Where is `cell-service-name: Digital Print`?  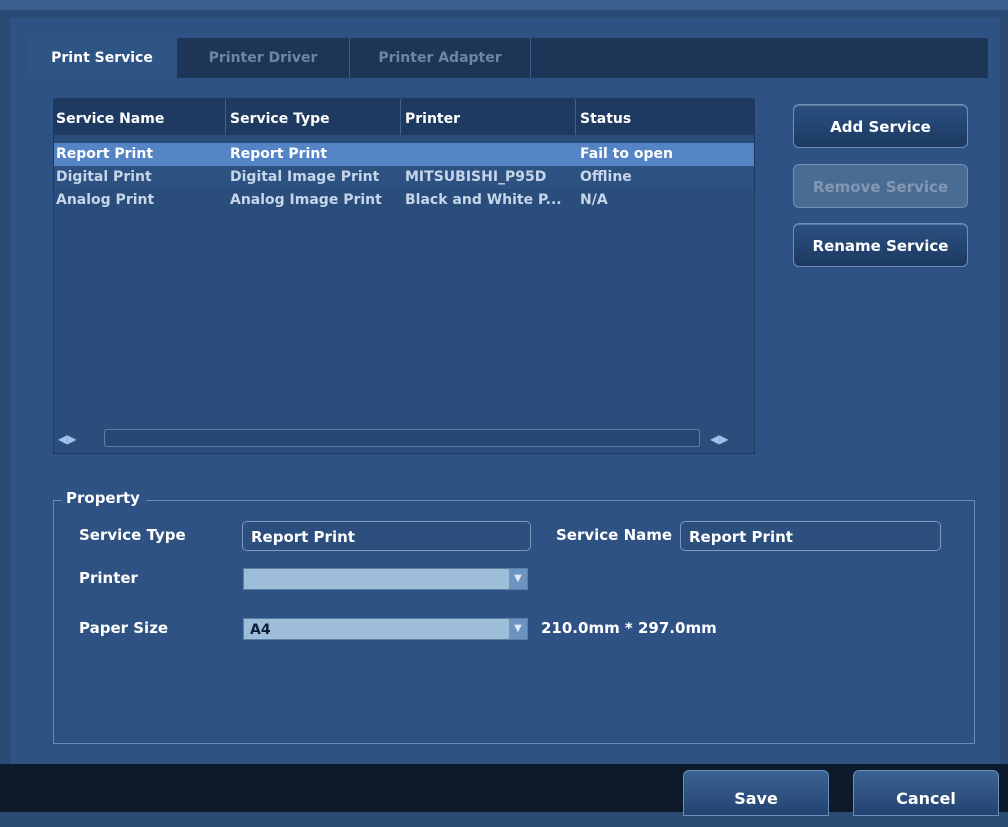
cell-service-name: Digital Print is located at coordinates (104, 177).